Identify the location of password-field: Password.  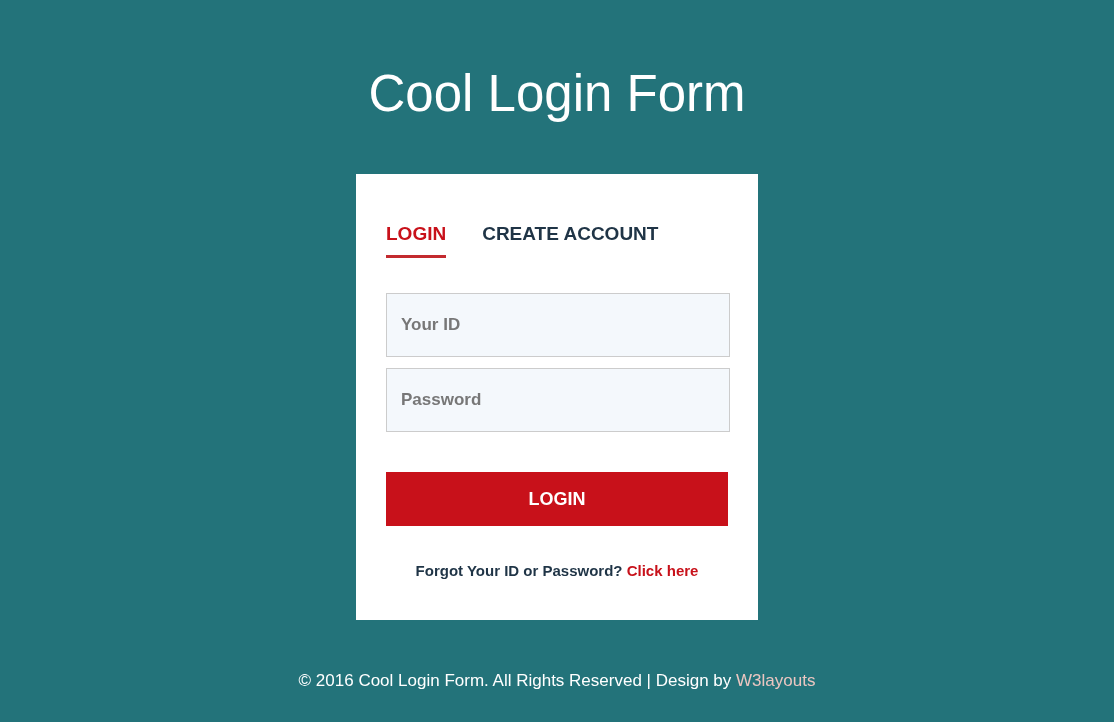
(558, 400).